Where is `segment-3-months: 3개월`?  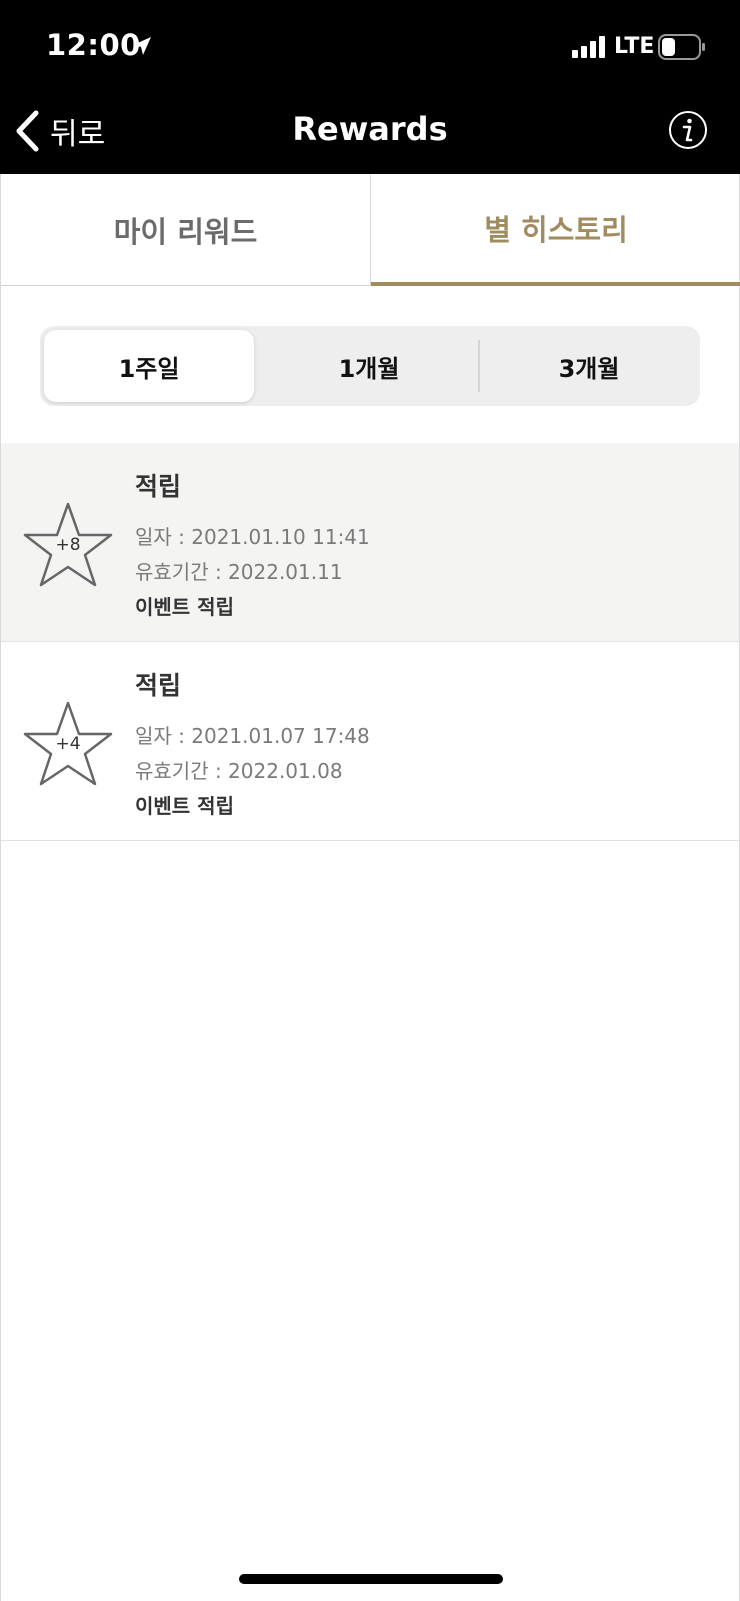 segment-3-months: 3개월 is located at coordinates (589, 366).